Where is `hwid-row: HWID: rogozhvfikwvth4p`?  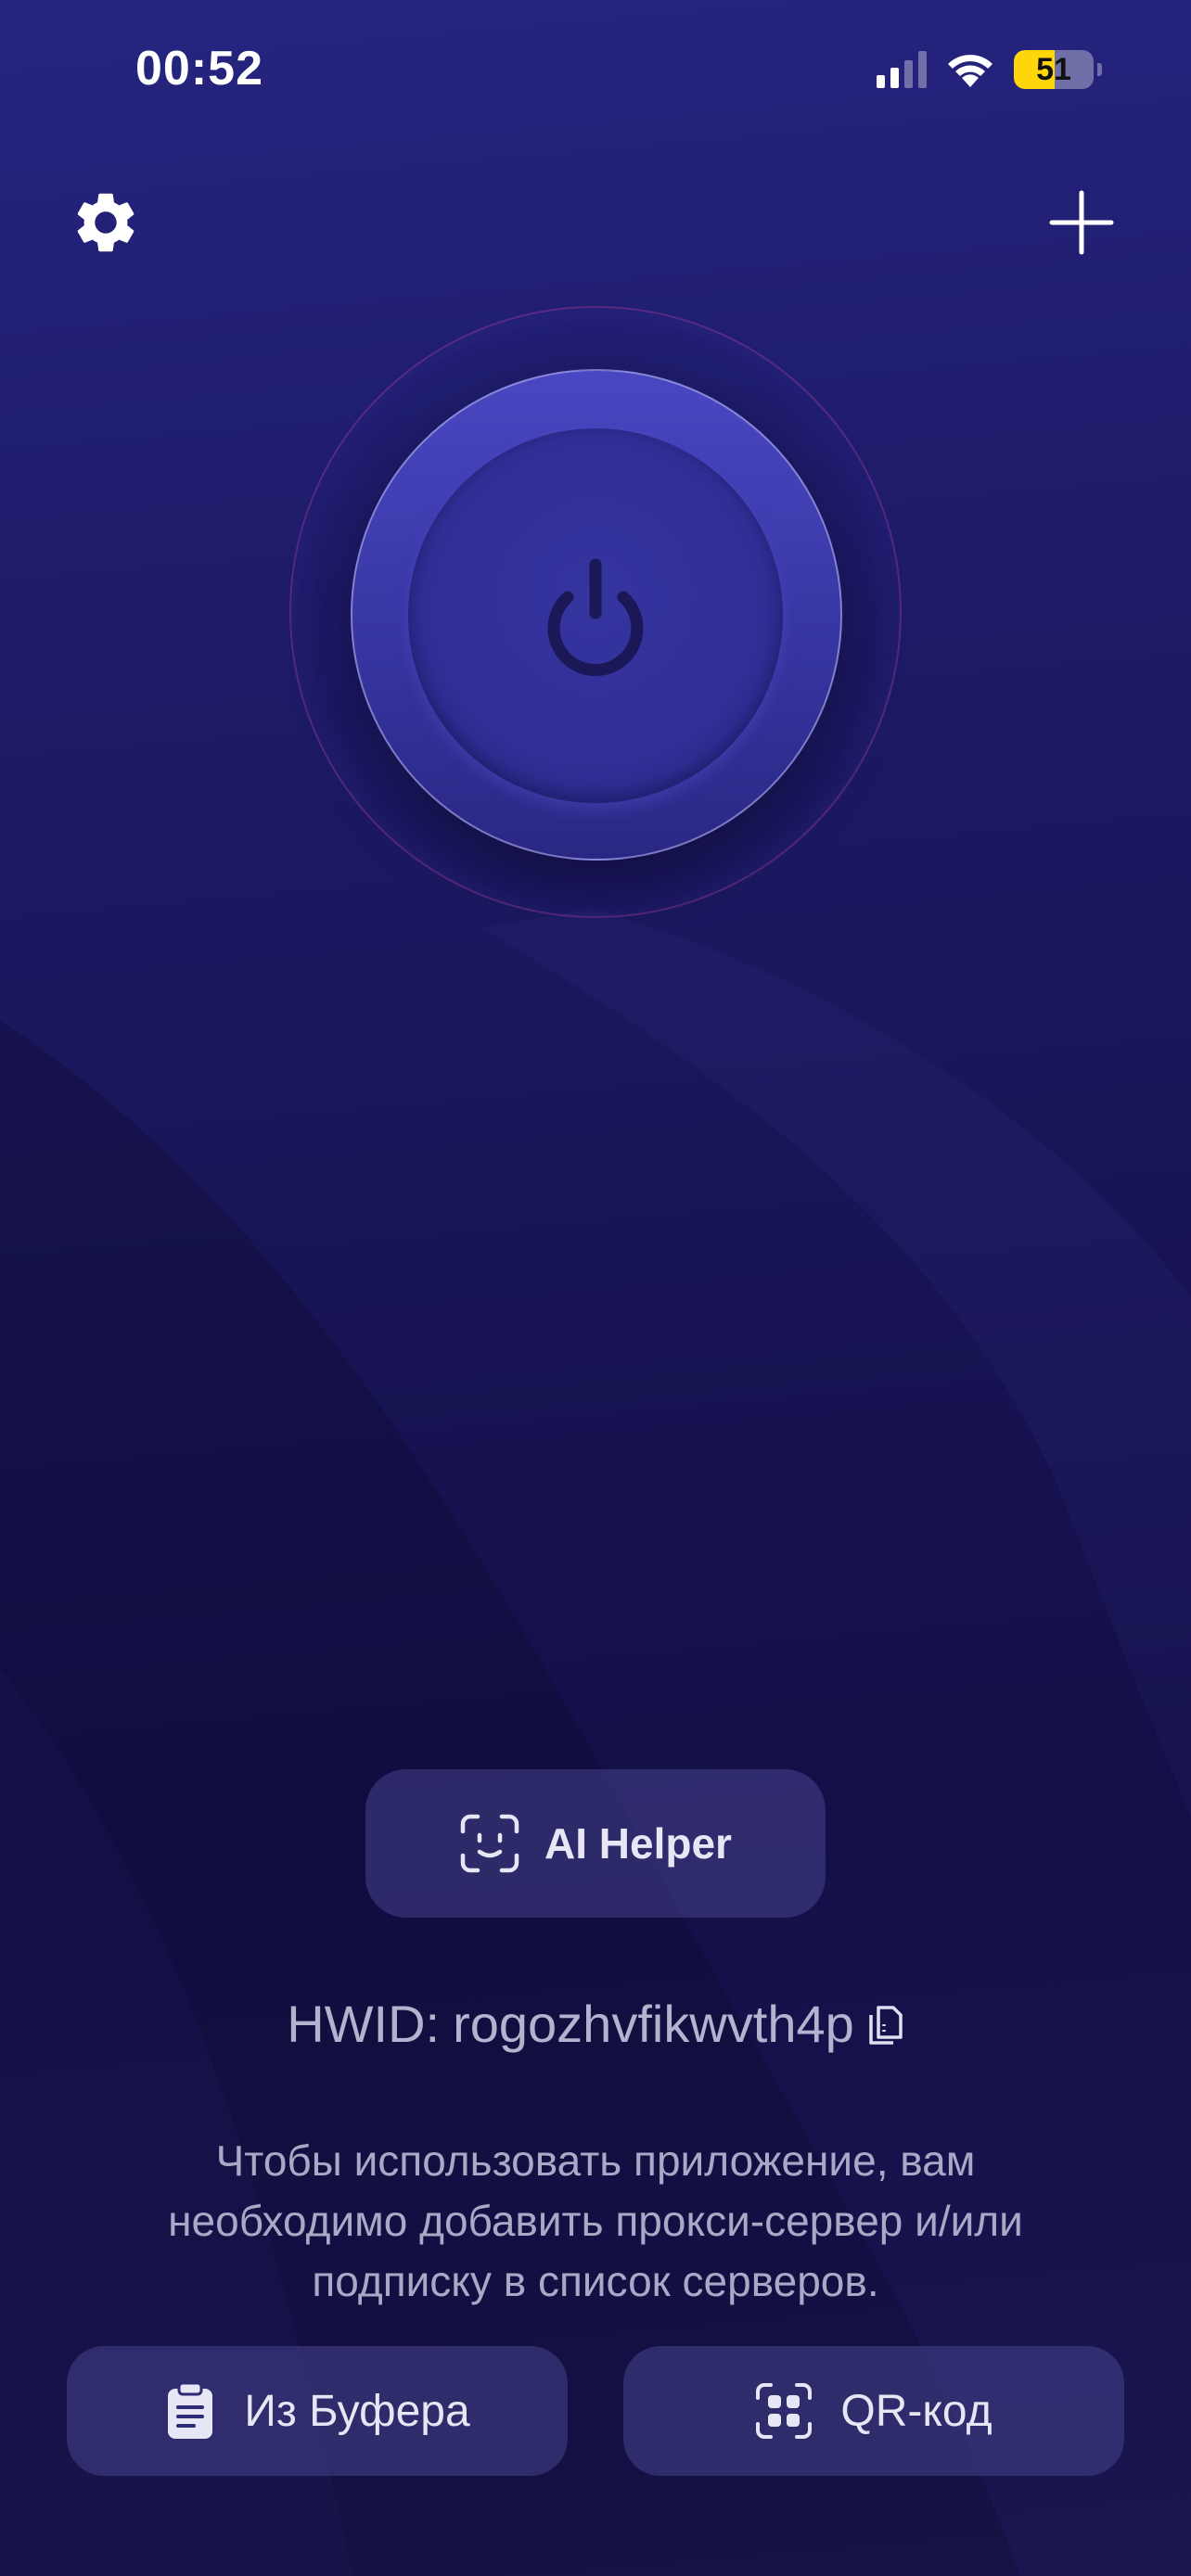
hwid-row: HWID: rogozhvfikwvth4p is located at coordinates (595, 2024).